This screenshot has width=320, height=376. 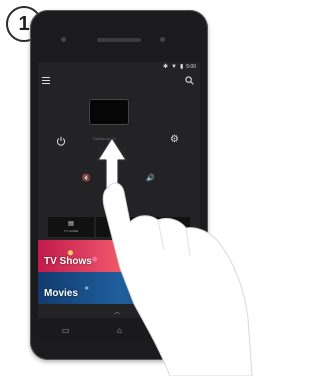 I want to click on bluetooth-icon: ✱, so click(x=165, y=67).